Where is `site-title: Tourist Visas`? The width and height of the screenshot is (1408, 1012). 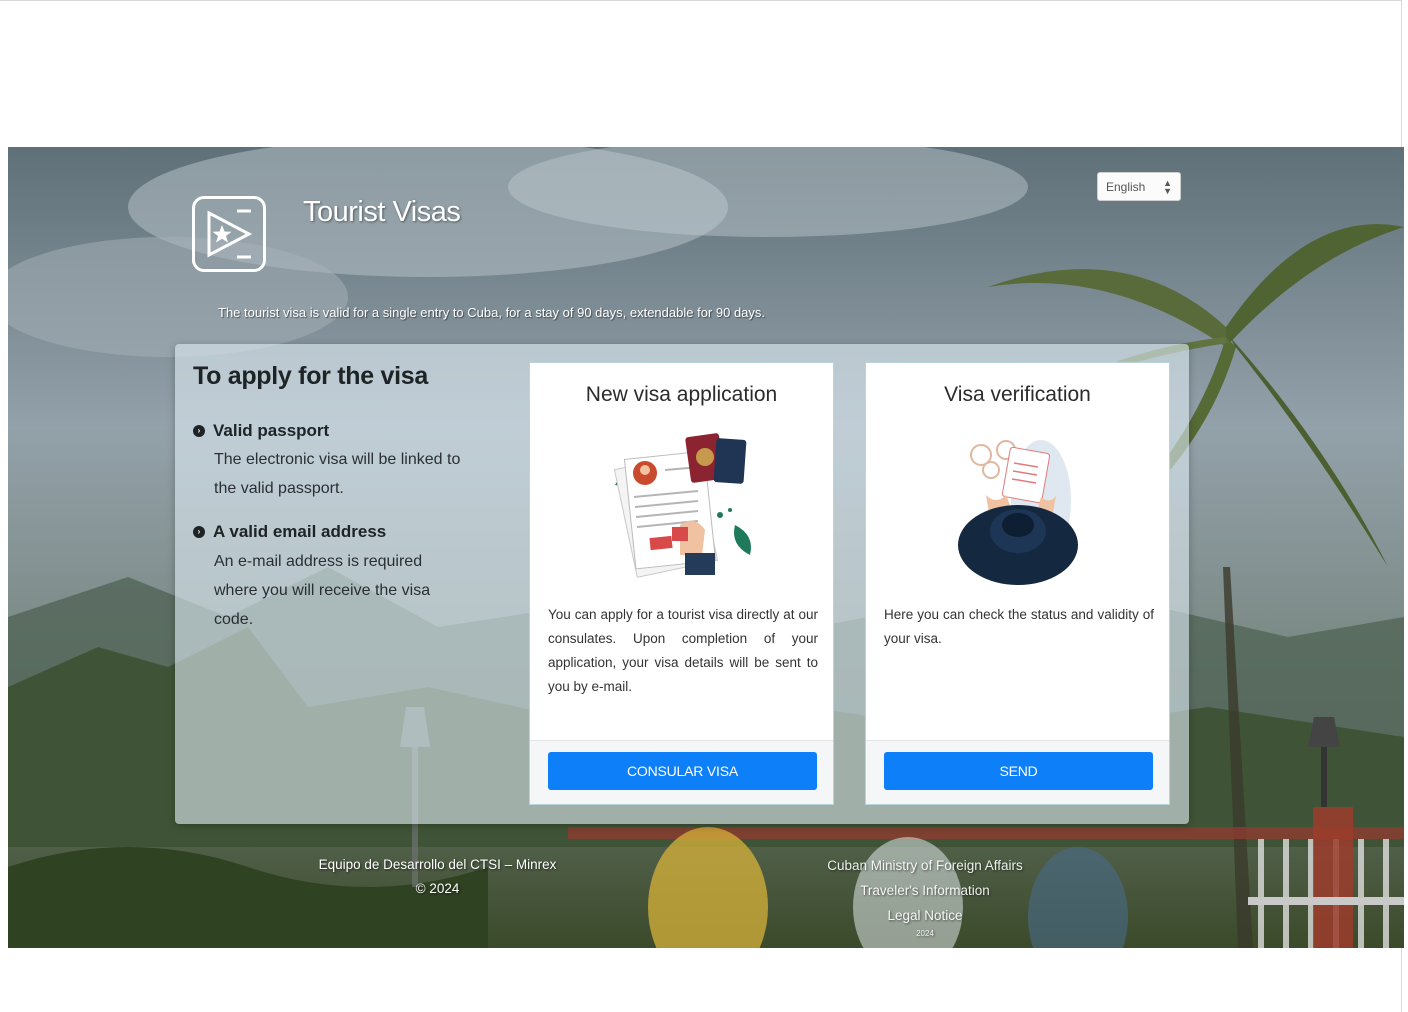
site-title: Tourist Visas is located at coordinates (382, 212).